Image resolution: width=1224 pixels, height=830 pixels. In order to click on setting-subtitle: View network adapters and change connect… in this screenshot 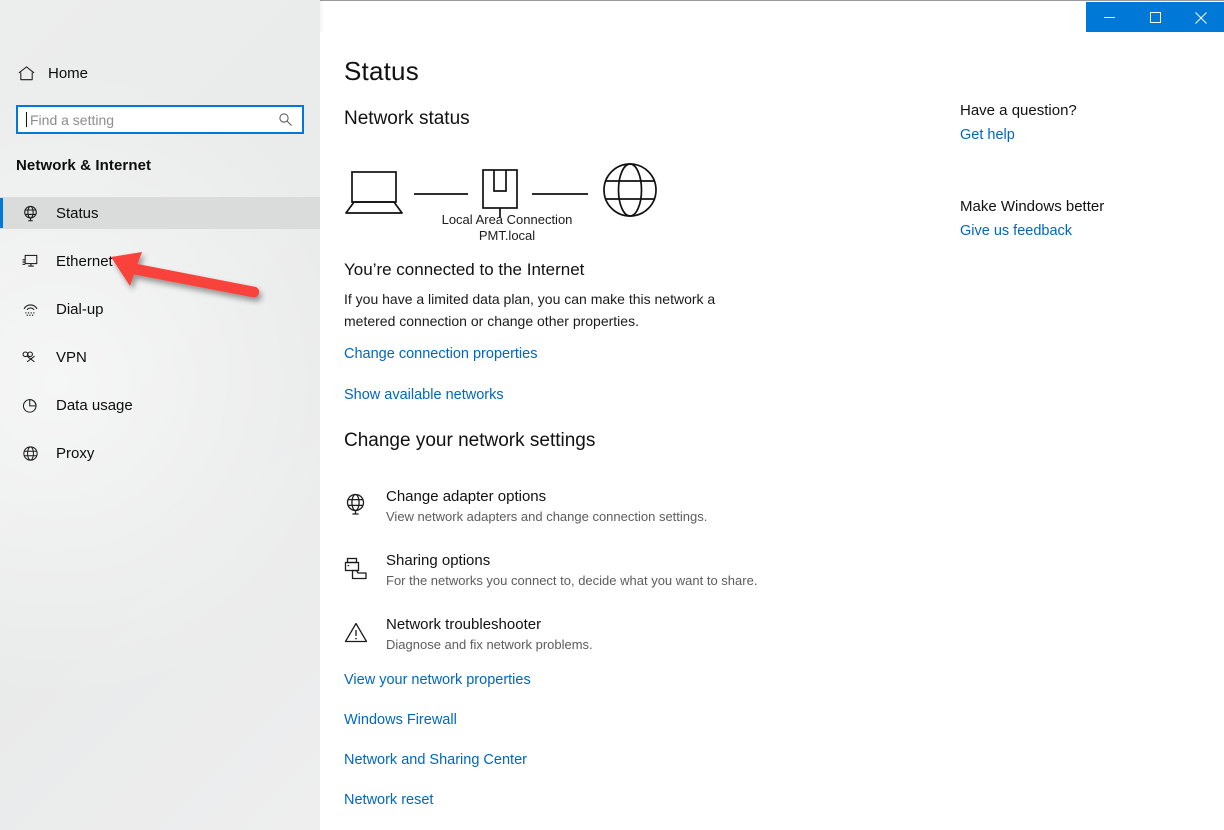, I will do `click(547, 516)`.